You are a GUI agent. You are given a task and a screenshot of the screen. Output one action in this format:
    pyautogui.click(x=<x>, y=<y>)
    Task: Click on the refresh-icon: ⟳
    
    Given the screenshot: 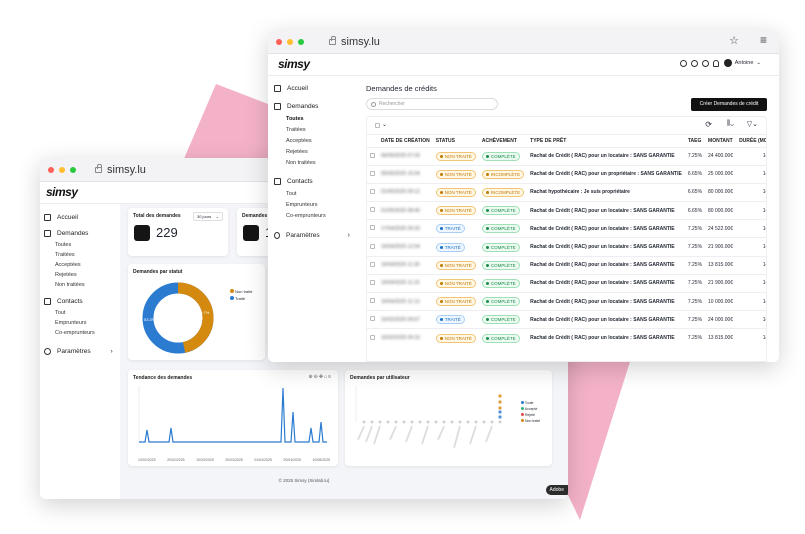 What is the action you would take?
    pyautogui.click(x=708, y=124)
    